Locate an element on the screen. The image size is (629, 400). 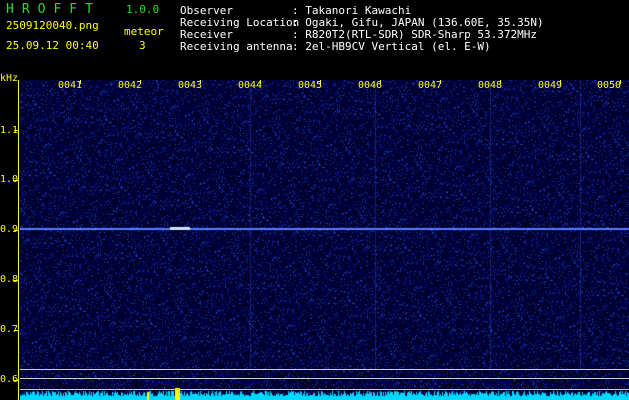
app-version: 1.0.0 is located at coordinates (143, 9).